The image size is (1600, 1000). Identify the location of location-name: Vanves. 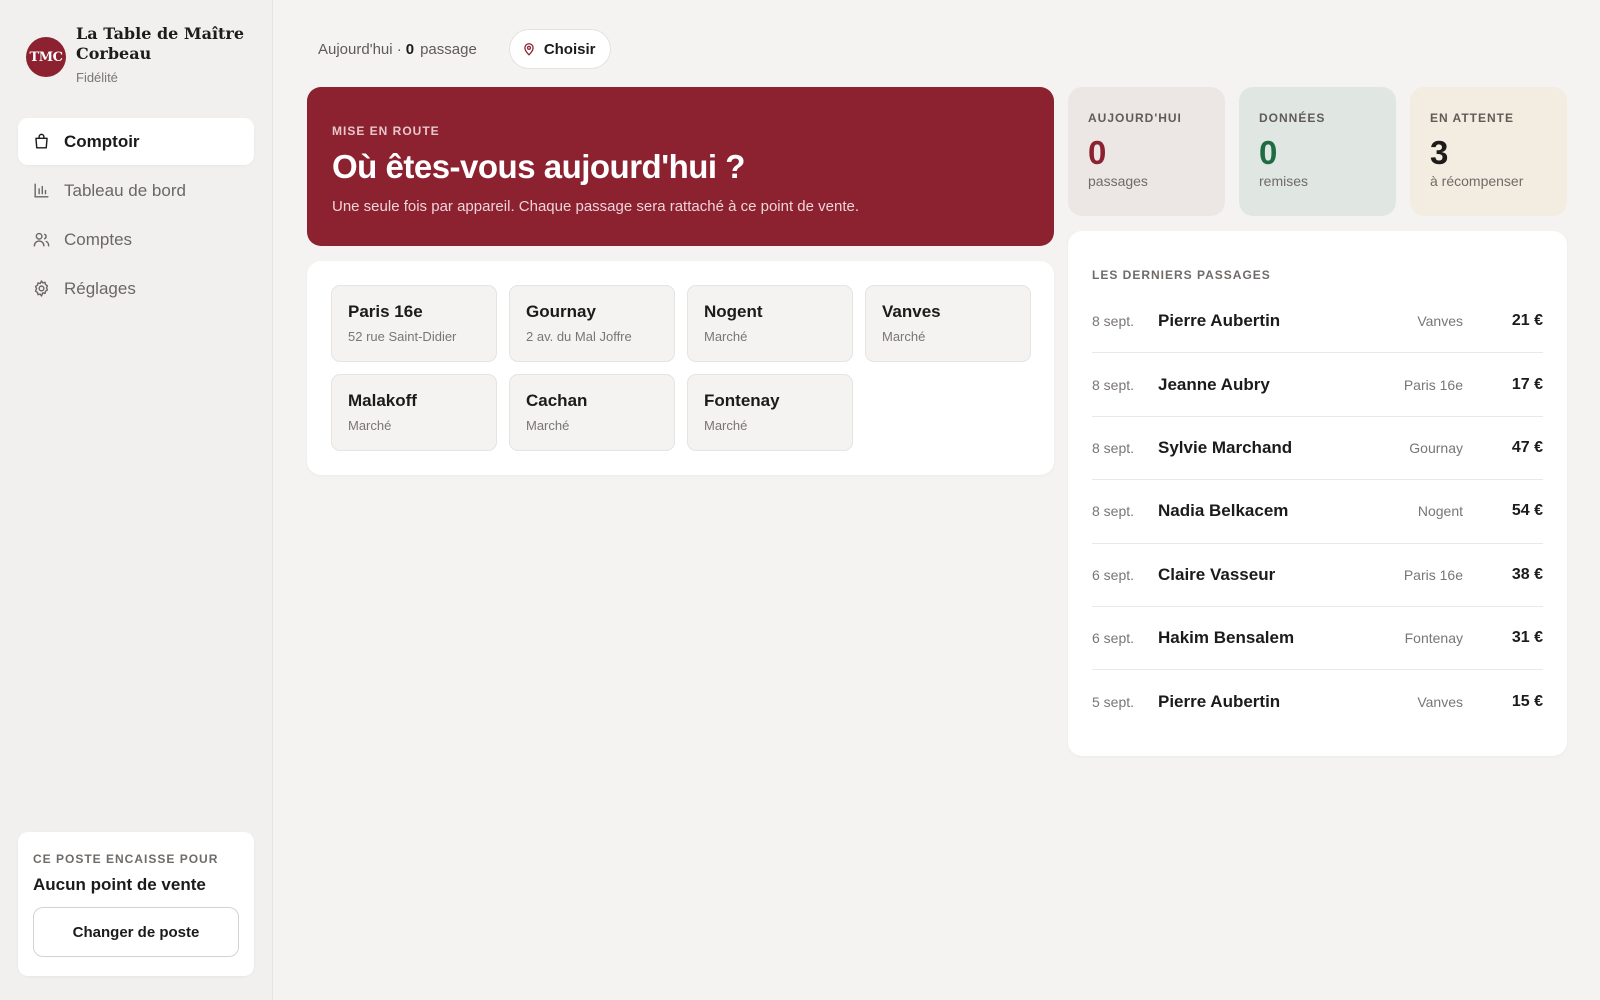
(911, 311).